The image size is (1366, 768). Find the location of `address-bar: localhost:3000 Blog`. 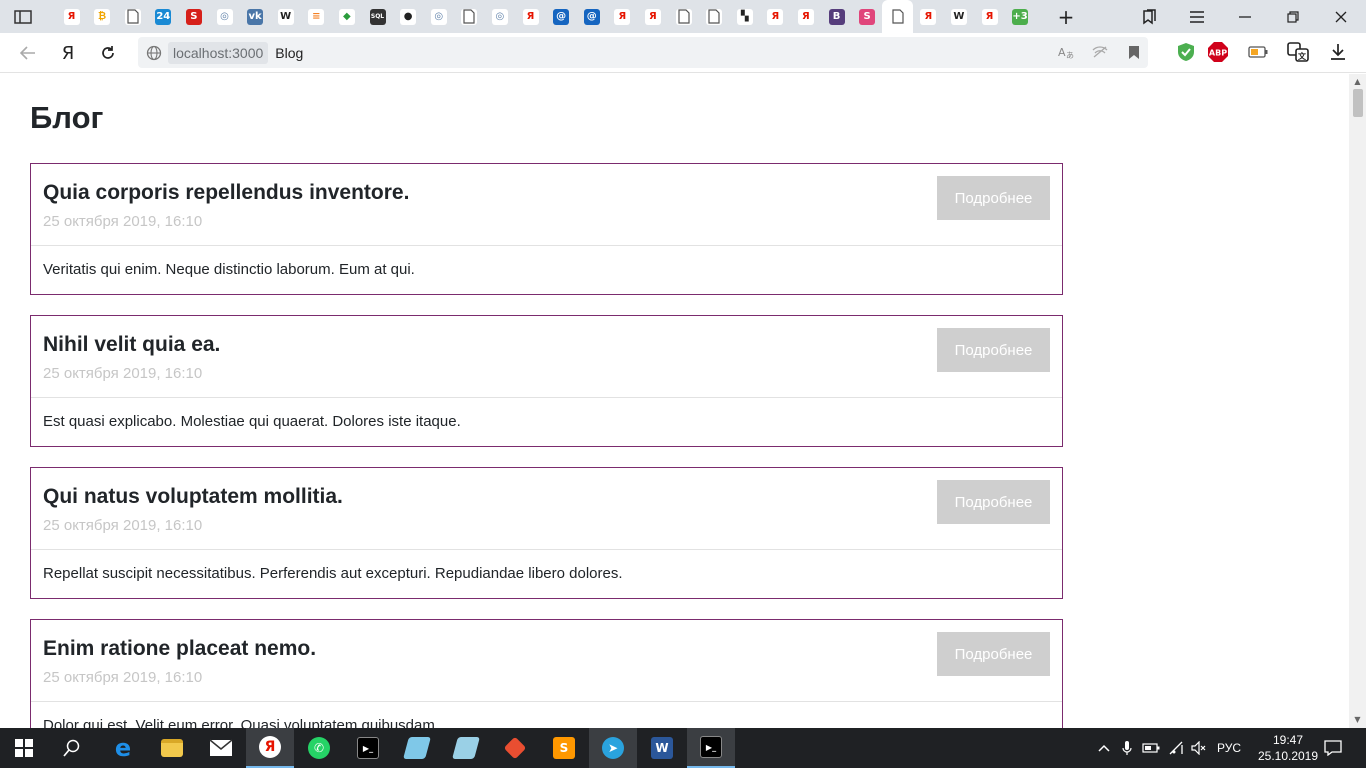

address-bar: localhost:3000 Blog is located at coordinates (643, 52).